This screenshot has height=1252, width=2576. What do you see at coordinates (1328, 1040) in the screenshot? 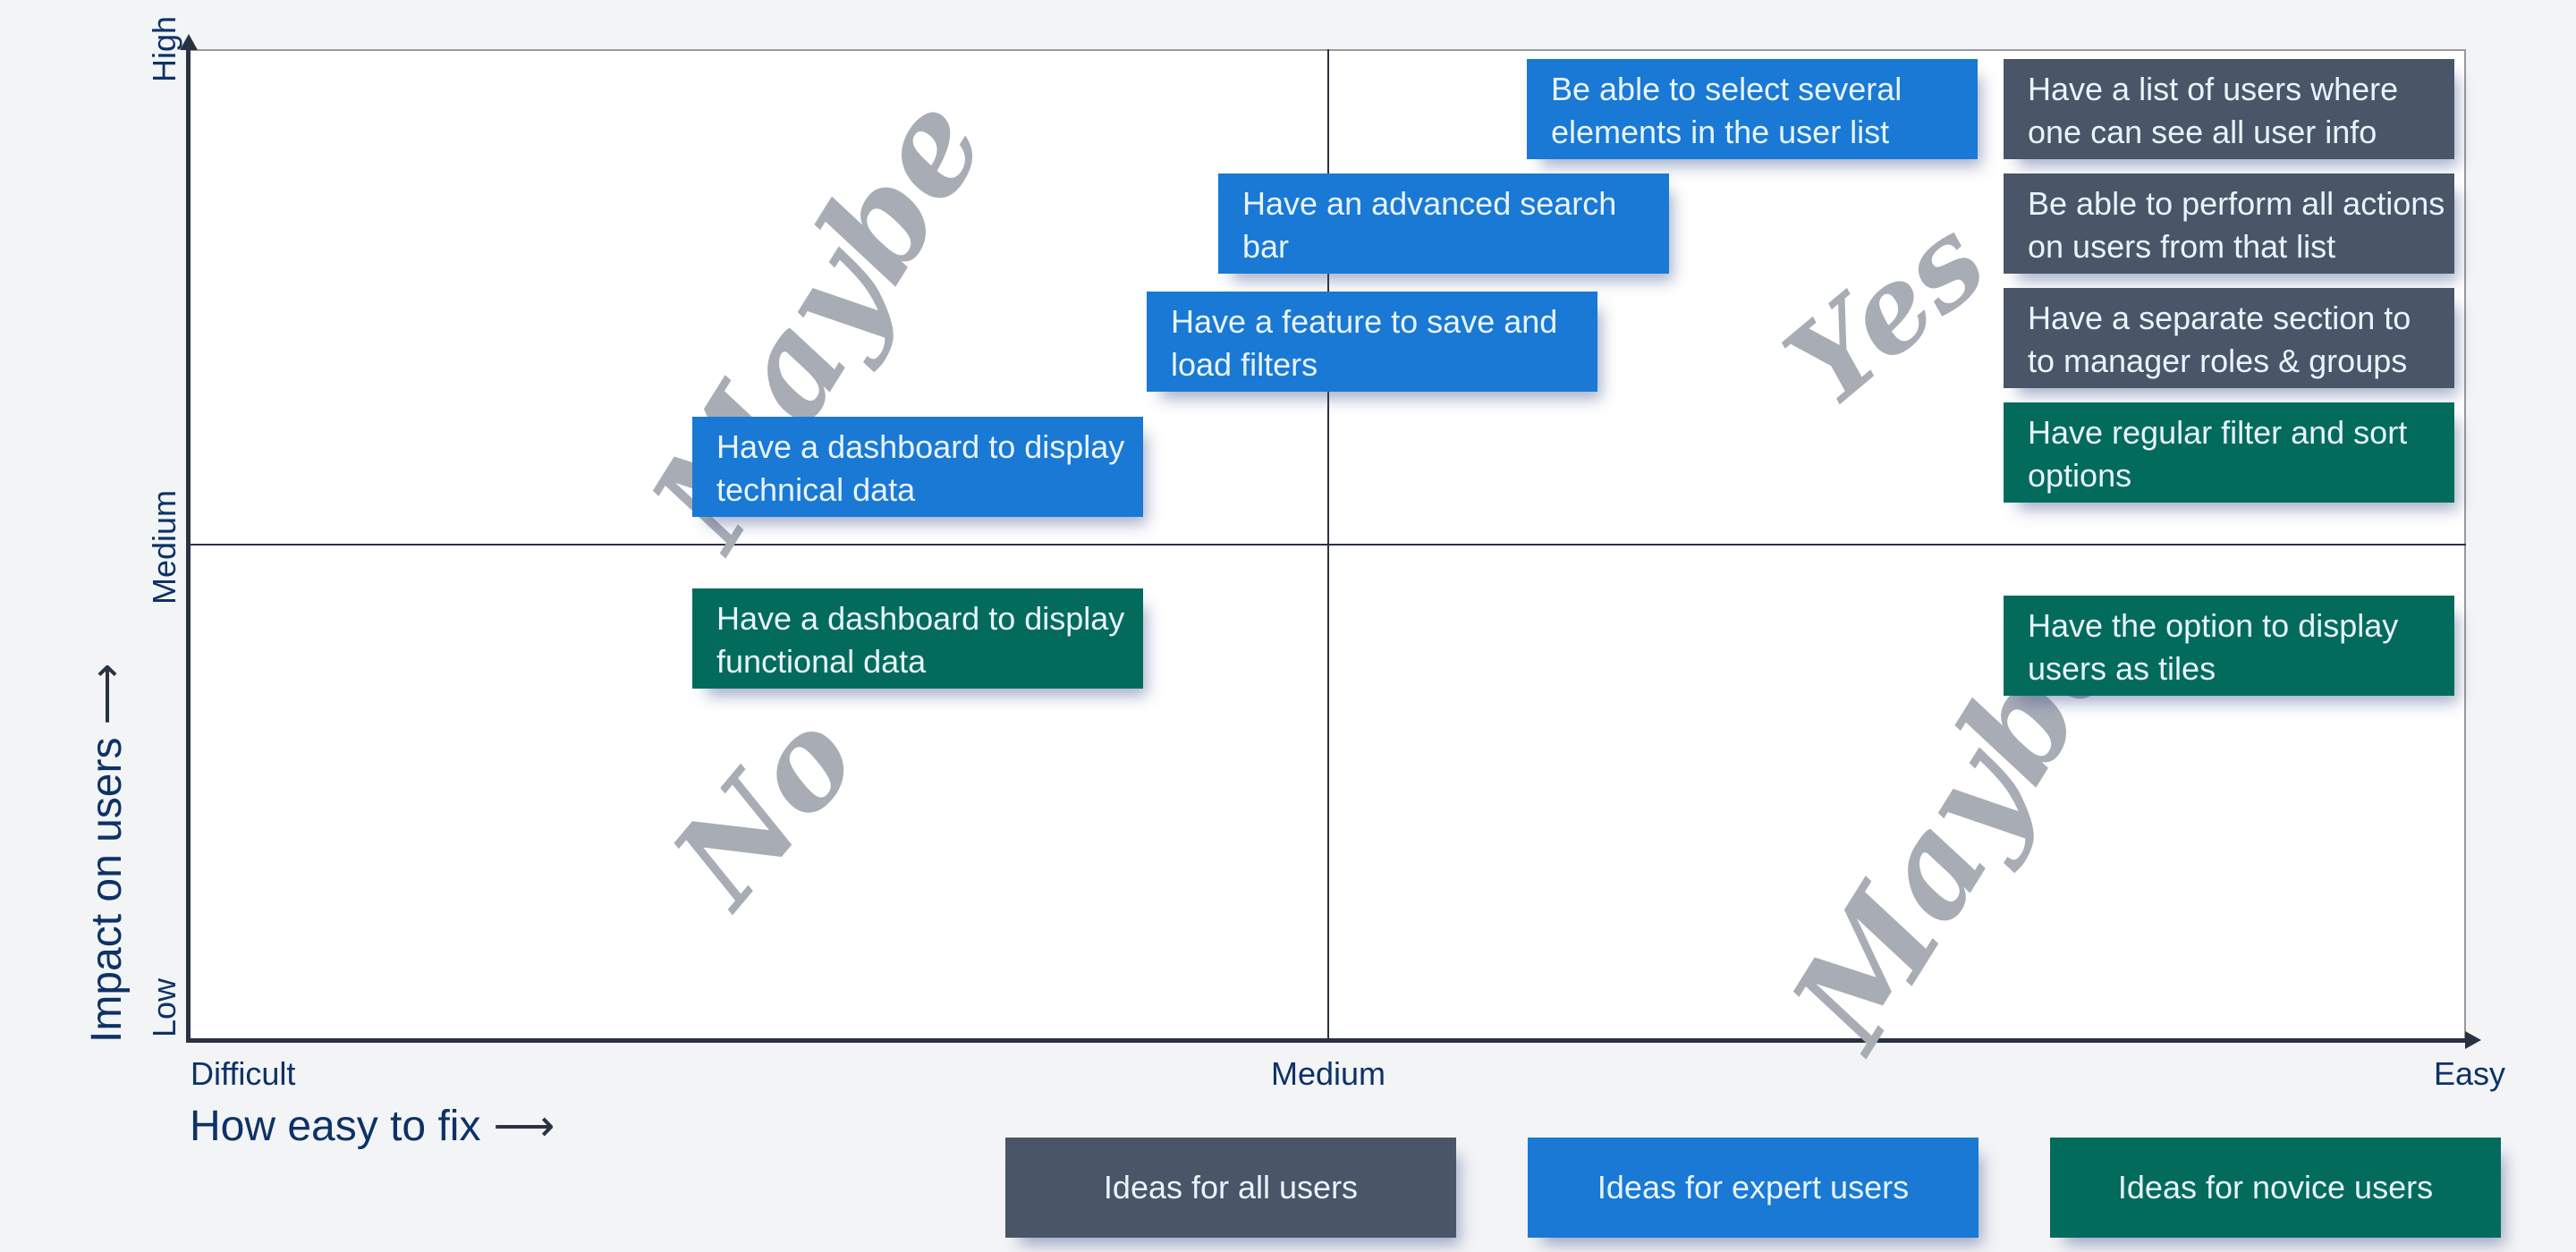
I see `x-axis-line` at bounding box center [1328, 1040].